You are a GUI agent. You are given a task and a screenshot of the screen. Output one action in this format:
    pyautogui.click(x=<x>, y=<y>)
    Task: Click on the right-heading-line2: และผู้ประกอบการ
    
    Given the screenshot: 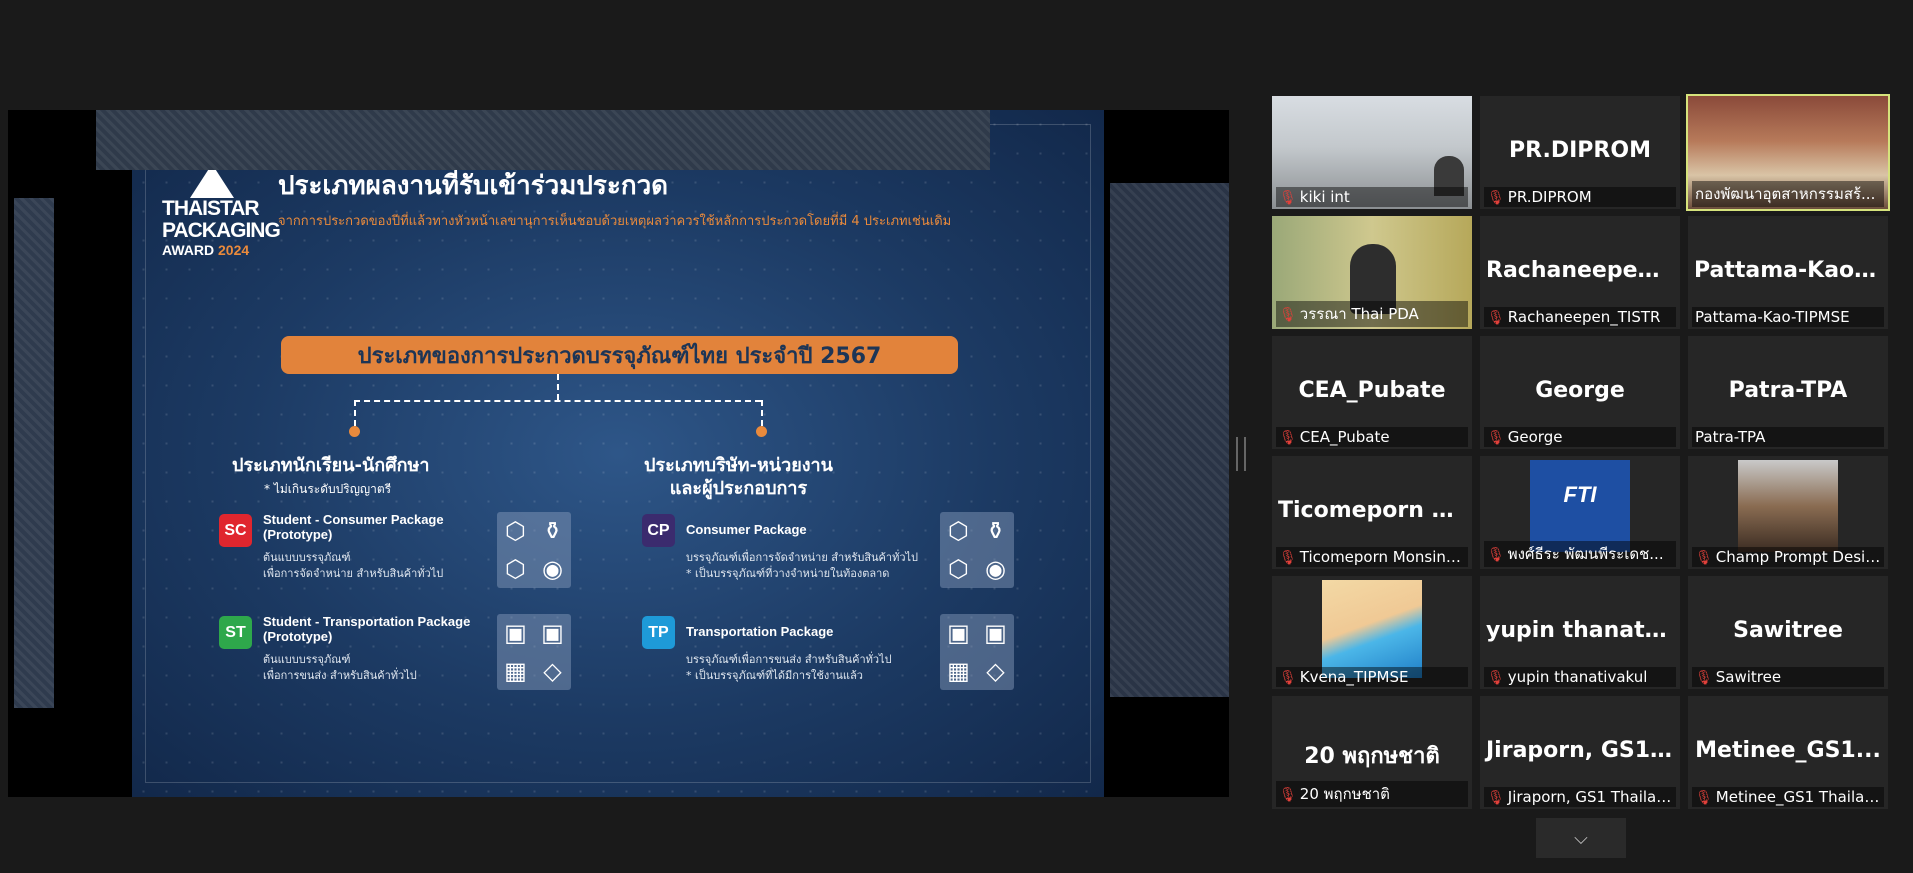 What is the action you would take?
    pyautogui.click(x=738, y=488)
    